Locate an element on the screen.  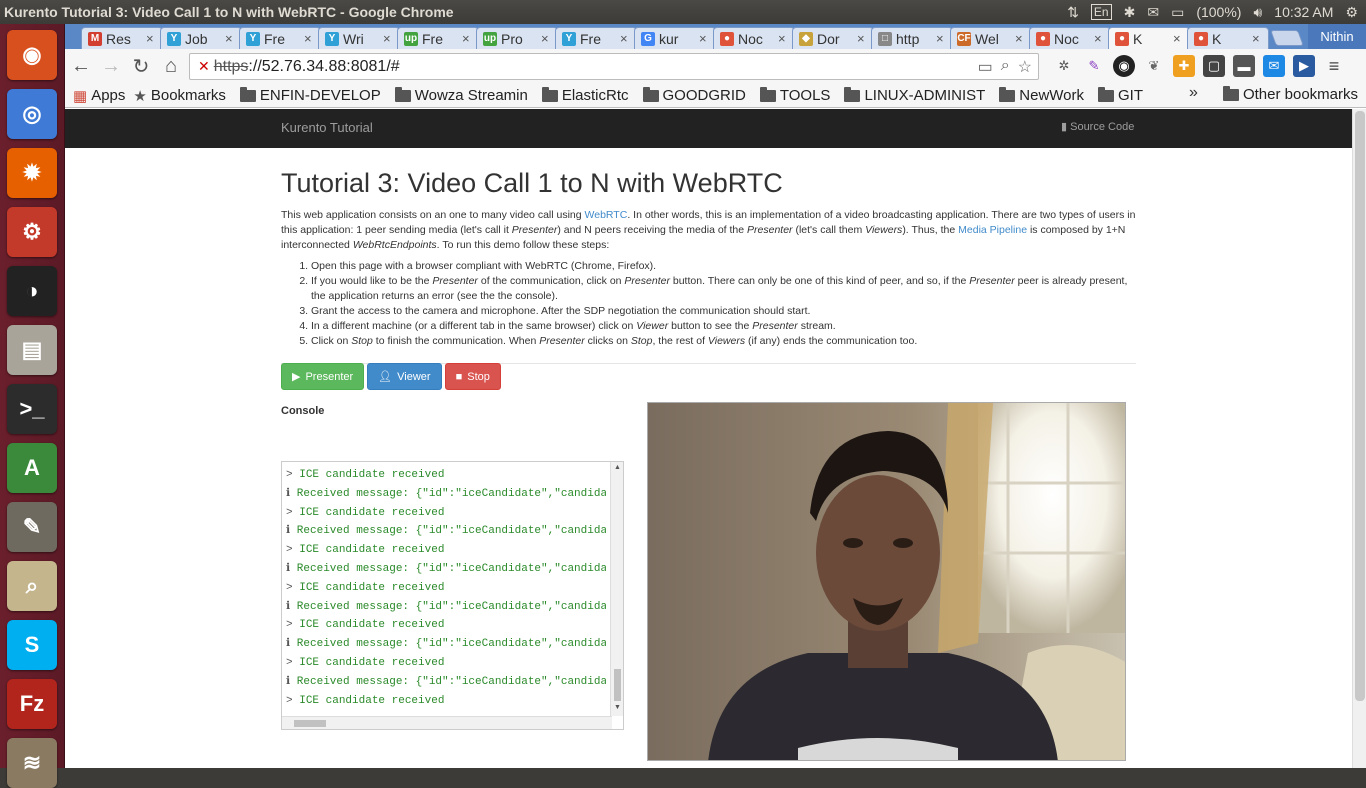
bookmark-folder: LINUX-ADMINIST is located at coordinates (914, 95).